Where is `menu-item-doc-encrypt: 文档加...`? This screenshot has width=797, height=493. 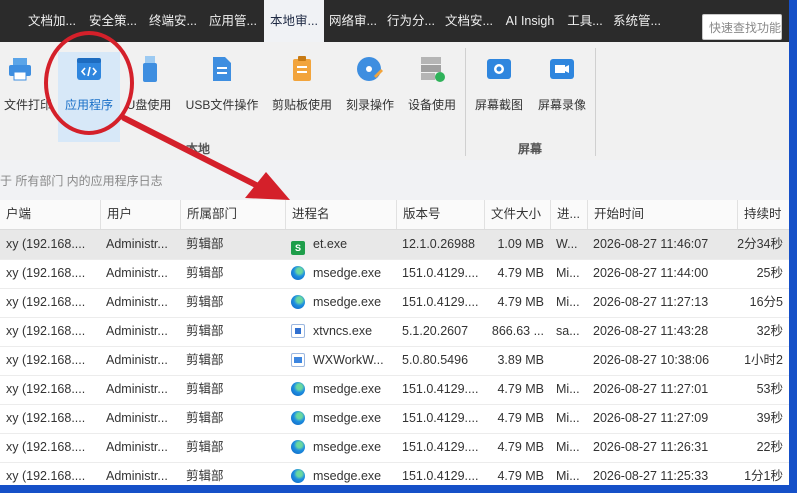
menu-item-doc-encrypt: 文档加... is located at coordinates (52, 21).